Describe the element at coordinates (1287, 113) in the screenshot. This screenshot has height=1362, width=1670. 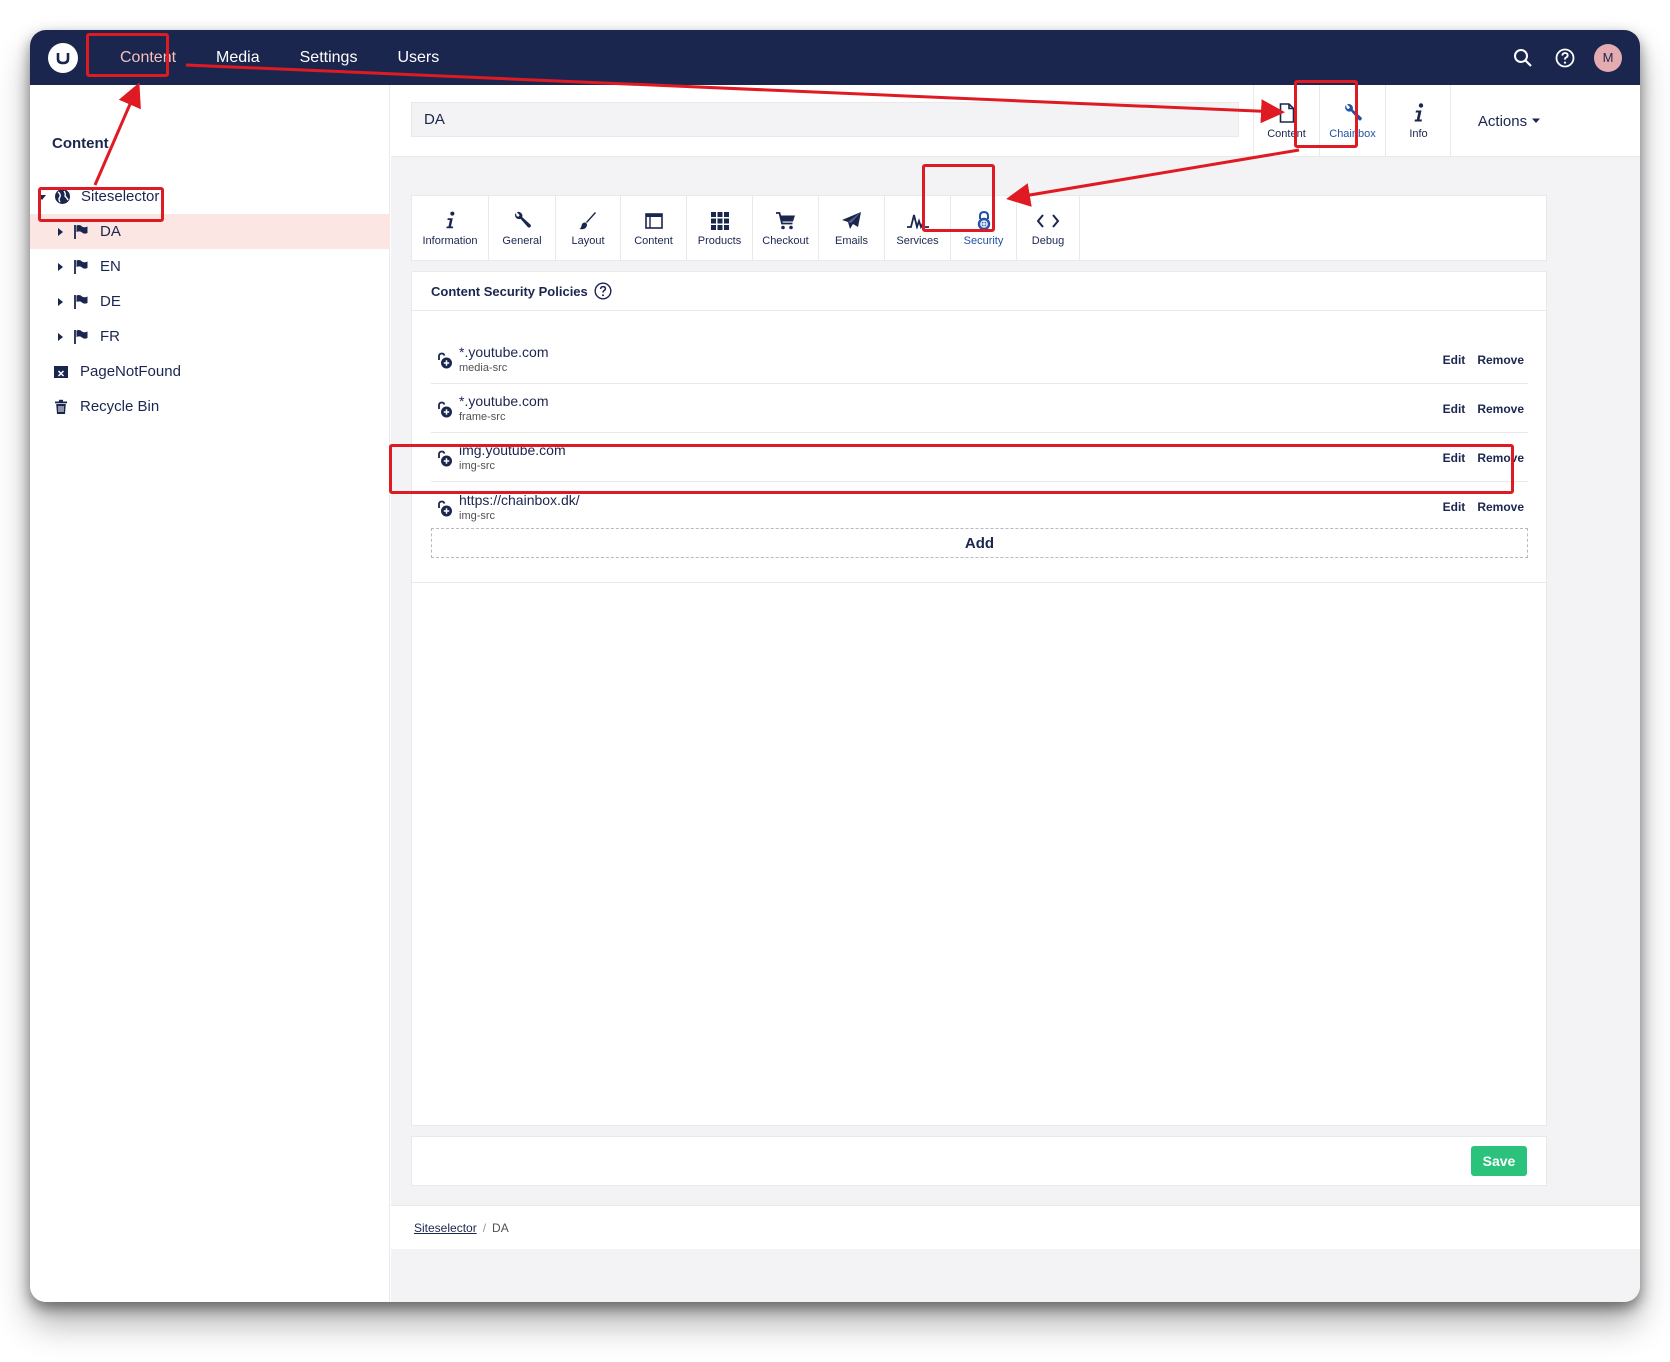
I see `document-icon` at that location.